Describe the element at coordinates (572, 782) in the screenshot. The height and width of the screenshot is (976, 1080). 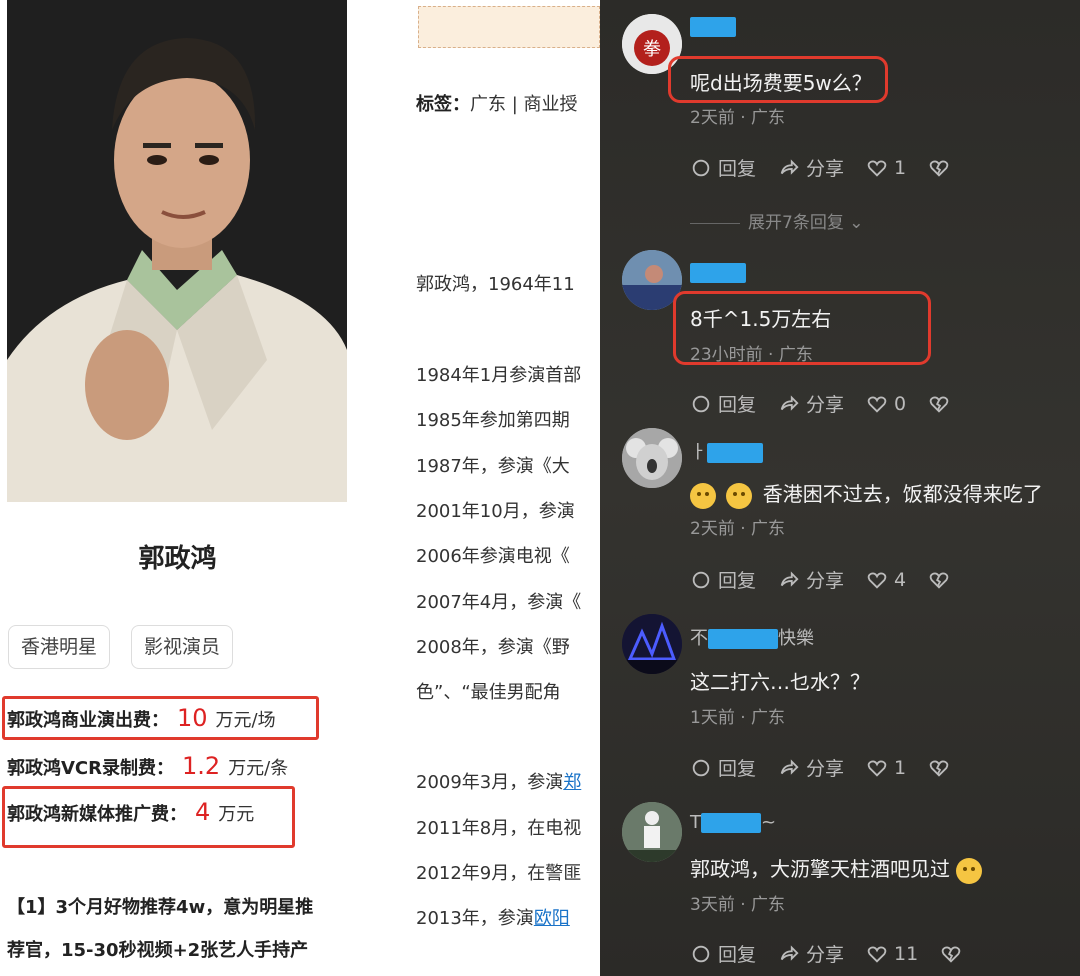
I see `timeline-2009-link: 郑` at that location.